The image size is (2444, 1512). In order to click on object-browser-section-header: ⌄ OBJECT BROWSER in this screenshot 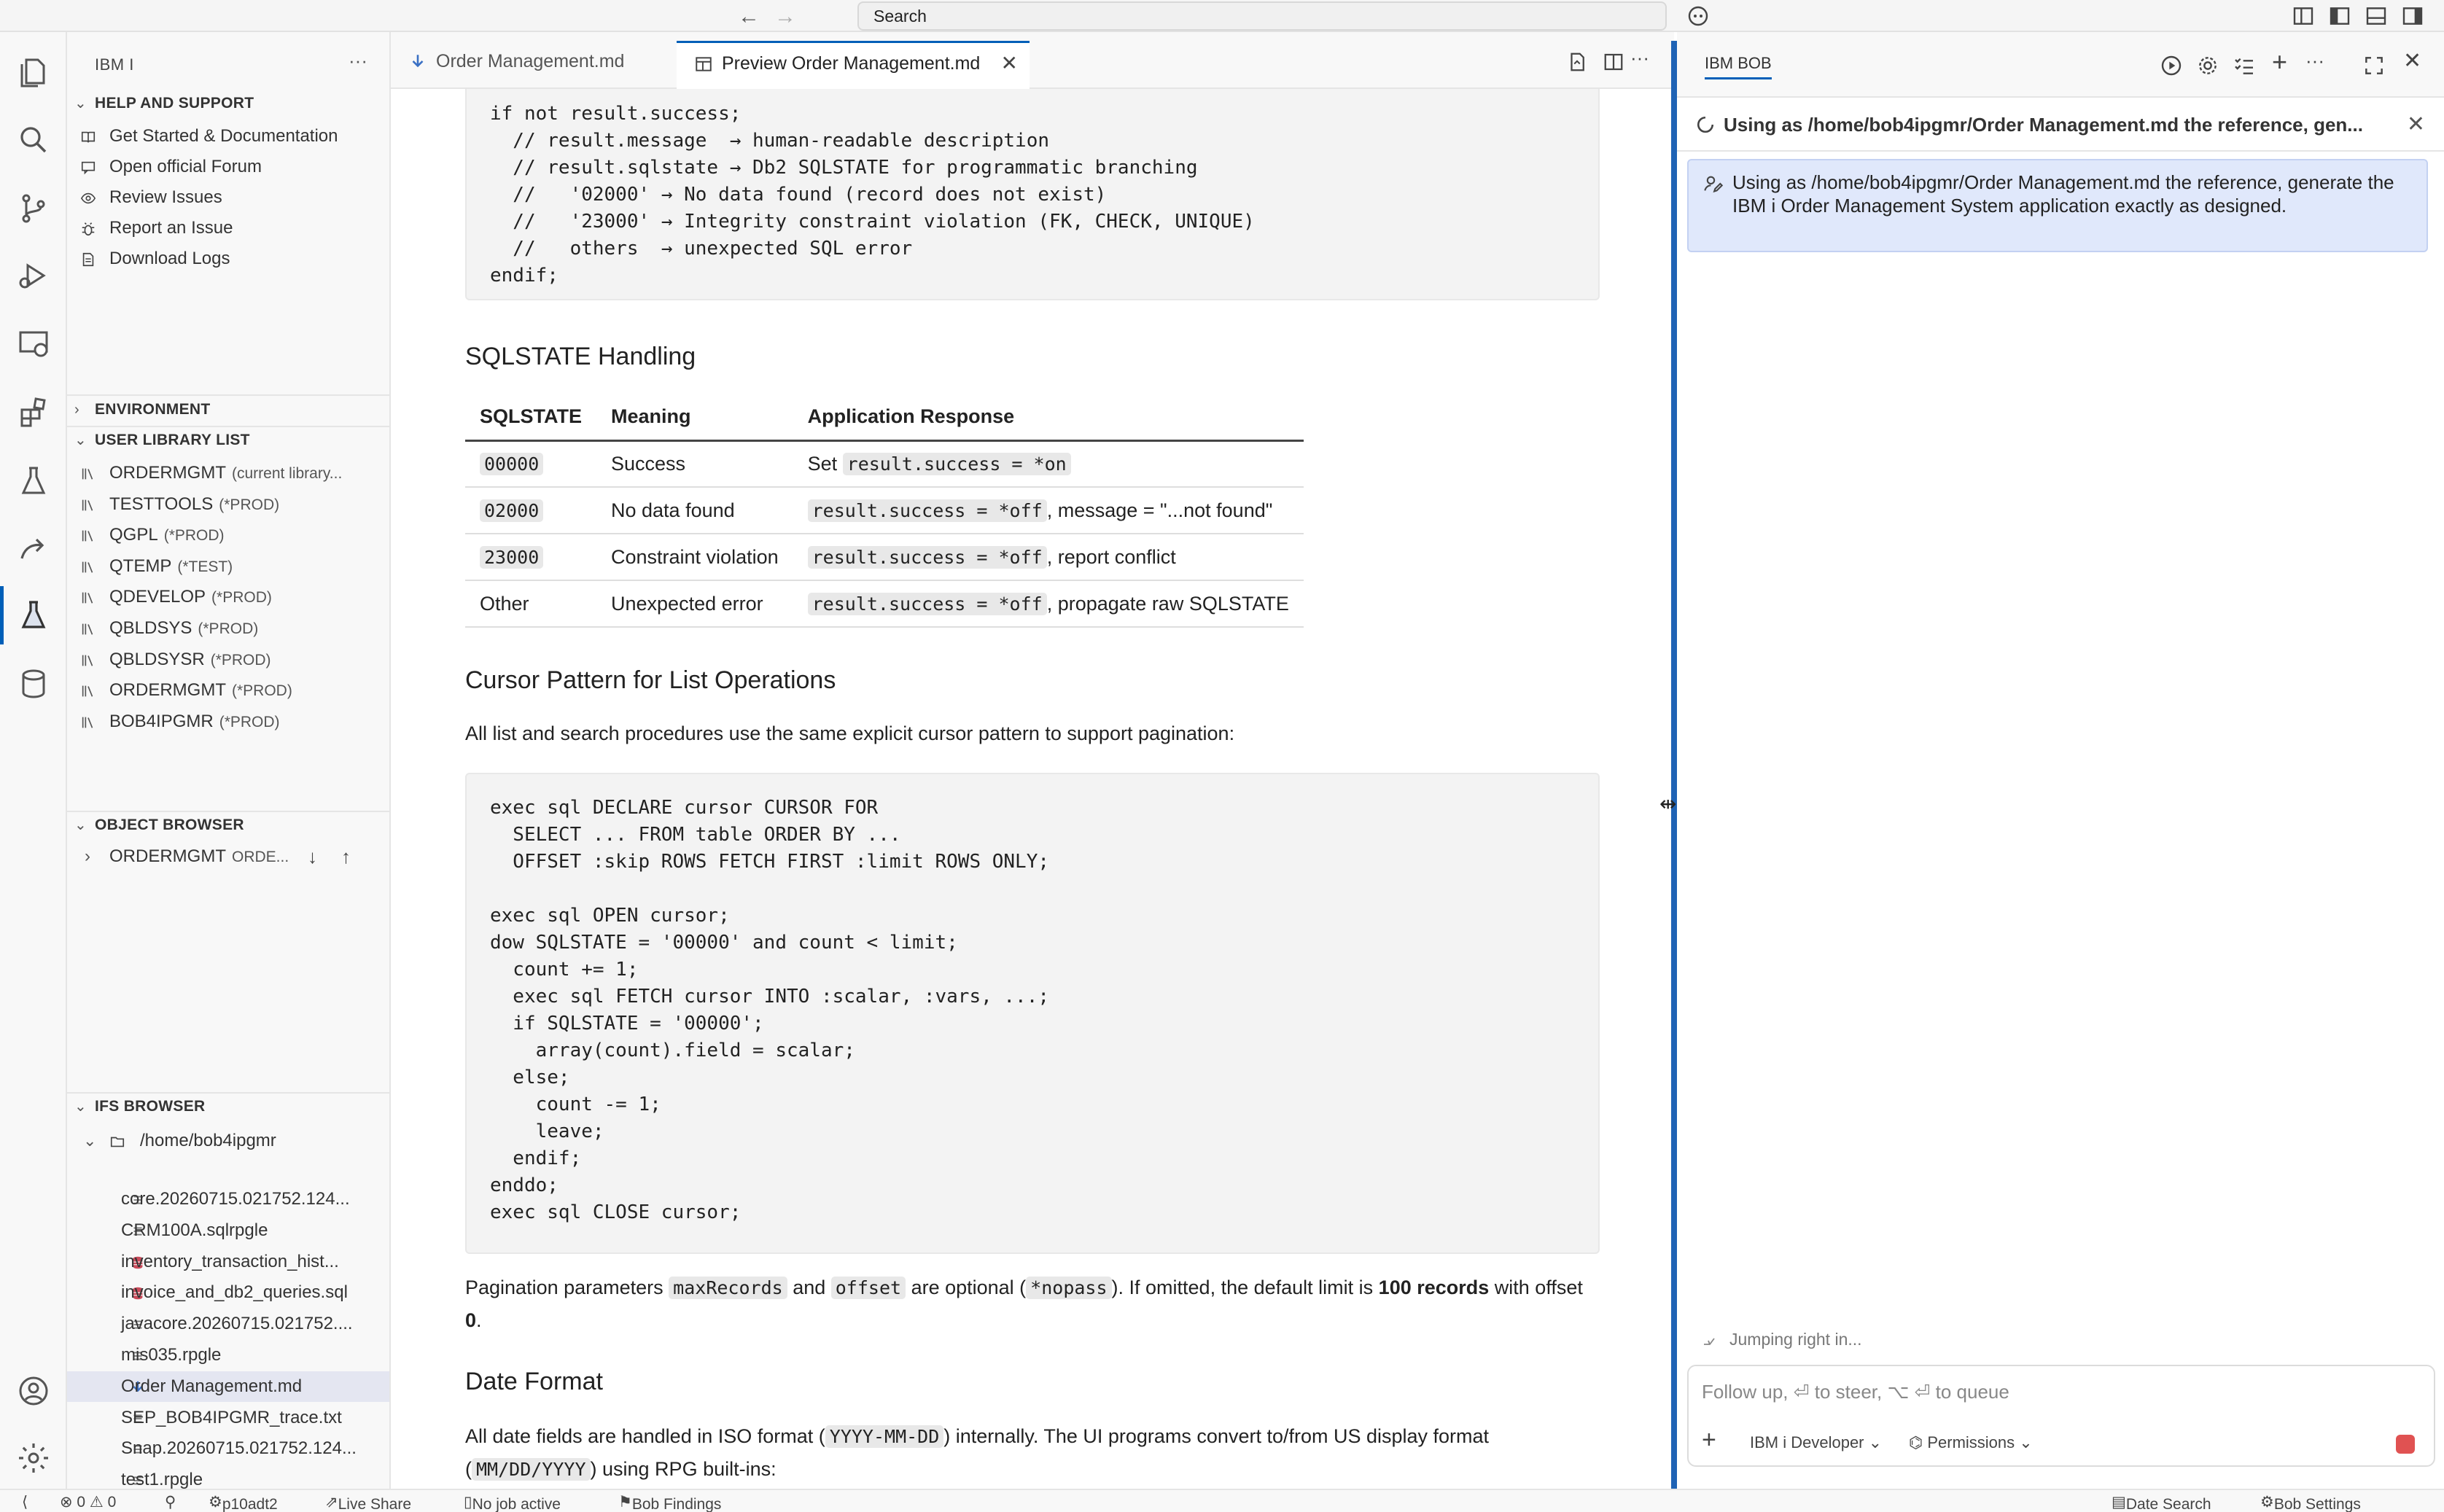, I will do `click(228, 825)`.